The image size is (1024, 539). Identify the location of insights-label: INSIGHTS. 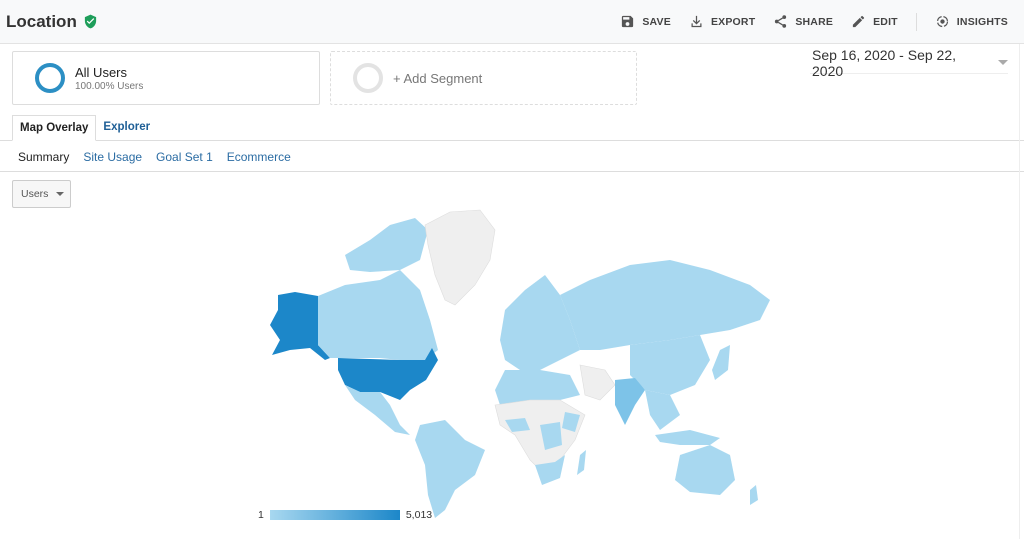
(982, 21).